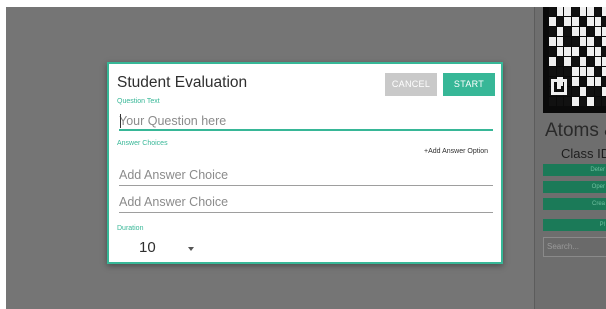  What do you see at coordinates (120, 121) in the screenshot?
I see `text-cursor` at bounding box center [120, 121].